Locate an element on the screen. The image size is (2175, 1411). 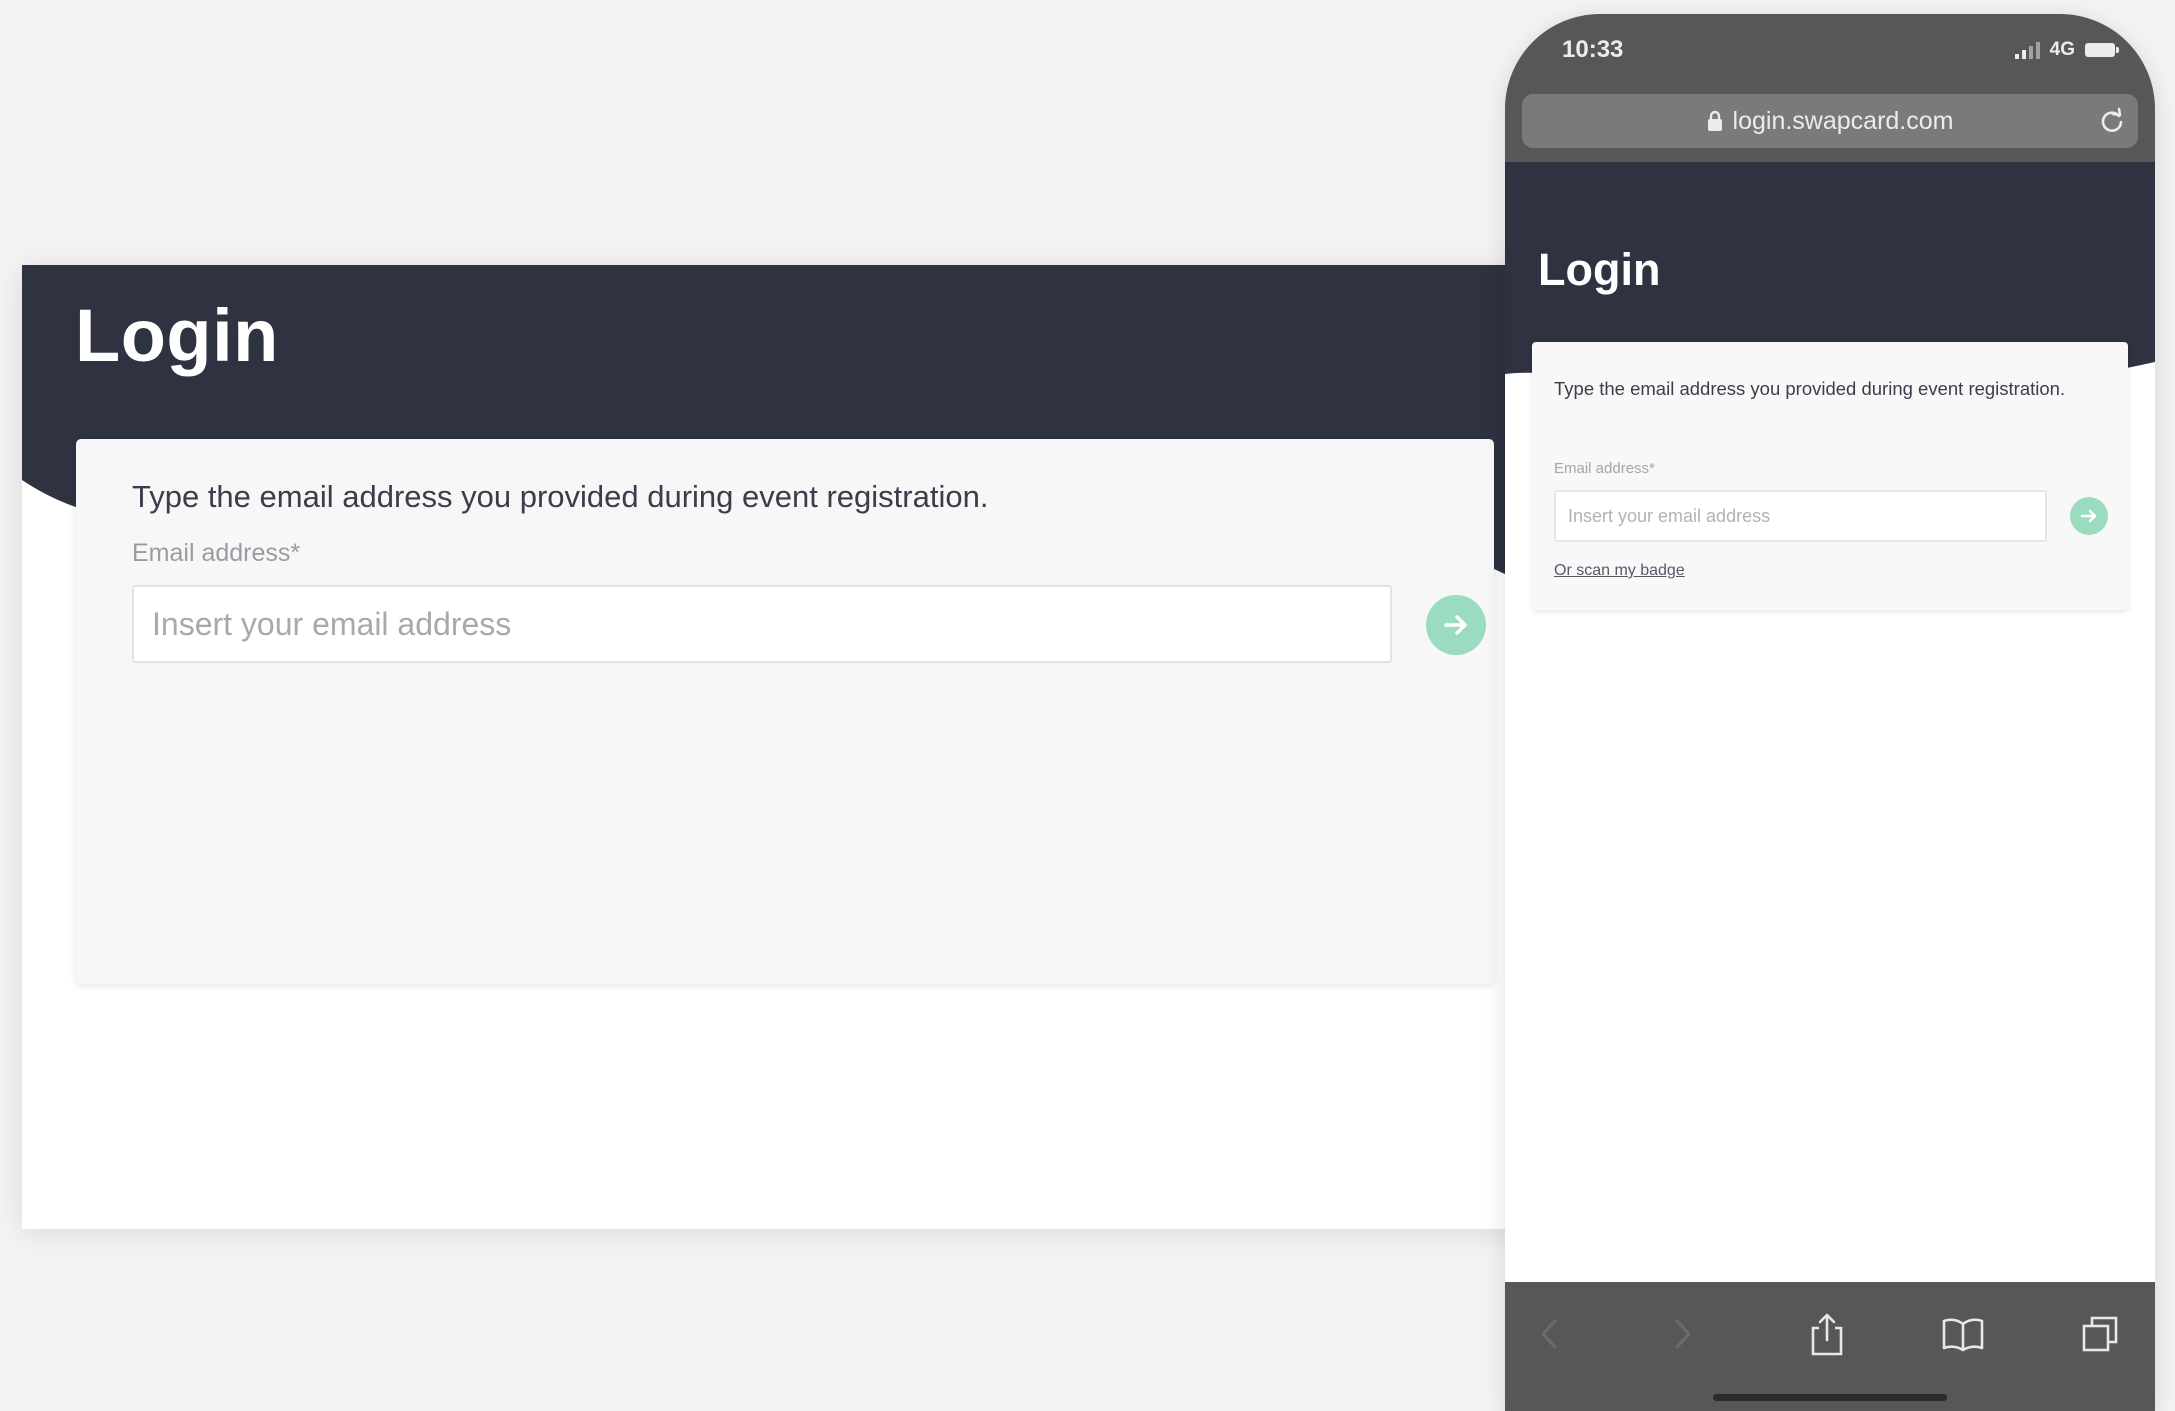
phone-submit-button is located at coordinates (2089, 516).